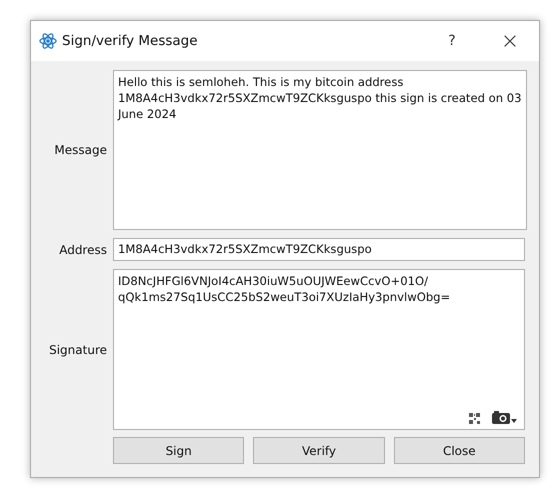 The width and height of the screenshot is (560, 503). What do you see at coordinates (505, 417) in the screenshot?
I see `camera-icon` at bounding box center [505, 417].